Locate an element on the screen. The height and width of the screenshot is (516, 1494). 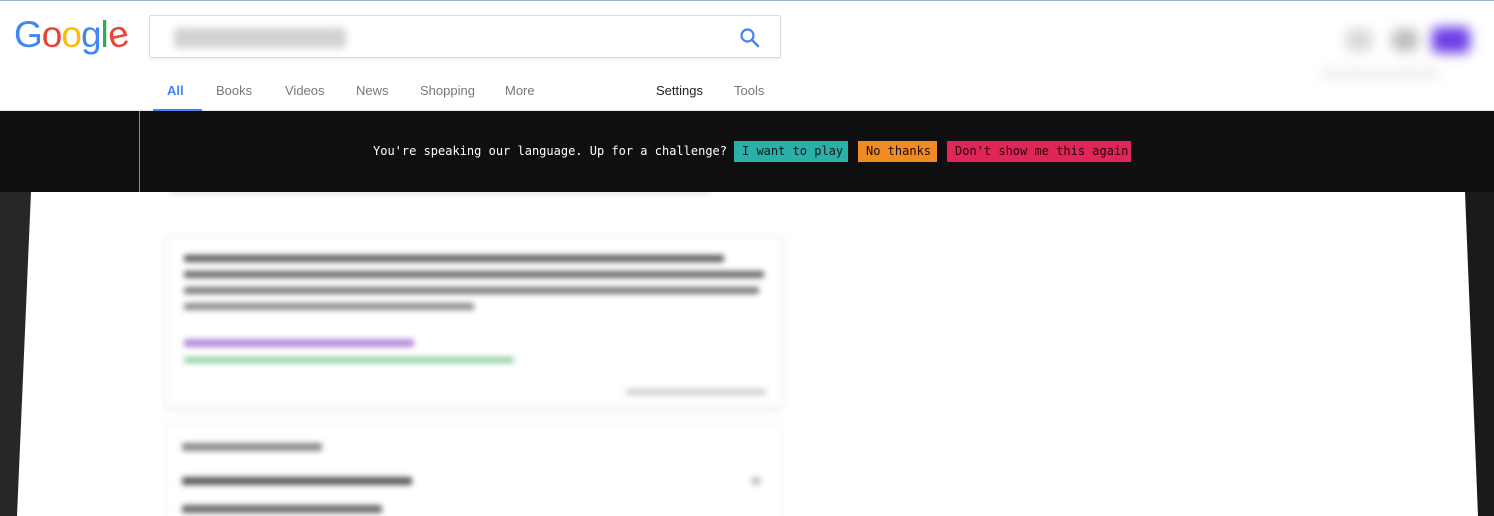
tab-videos: Videos is located at coordinates (305, 90).